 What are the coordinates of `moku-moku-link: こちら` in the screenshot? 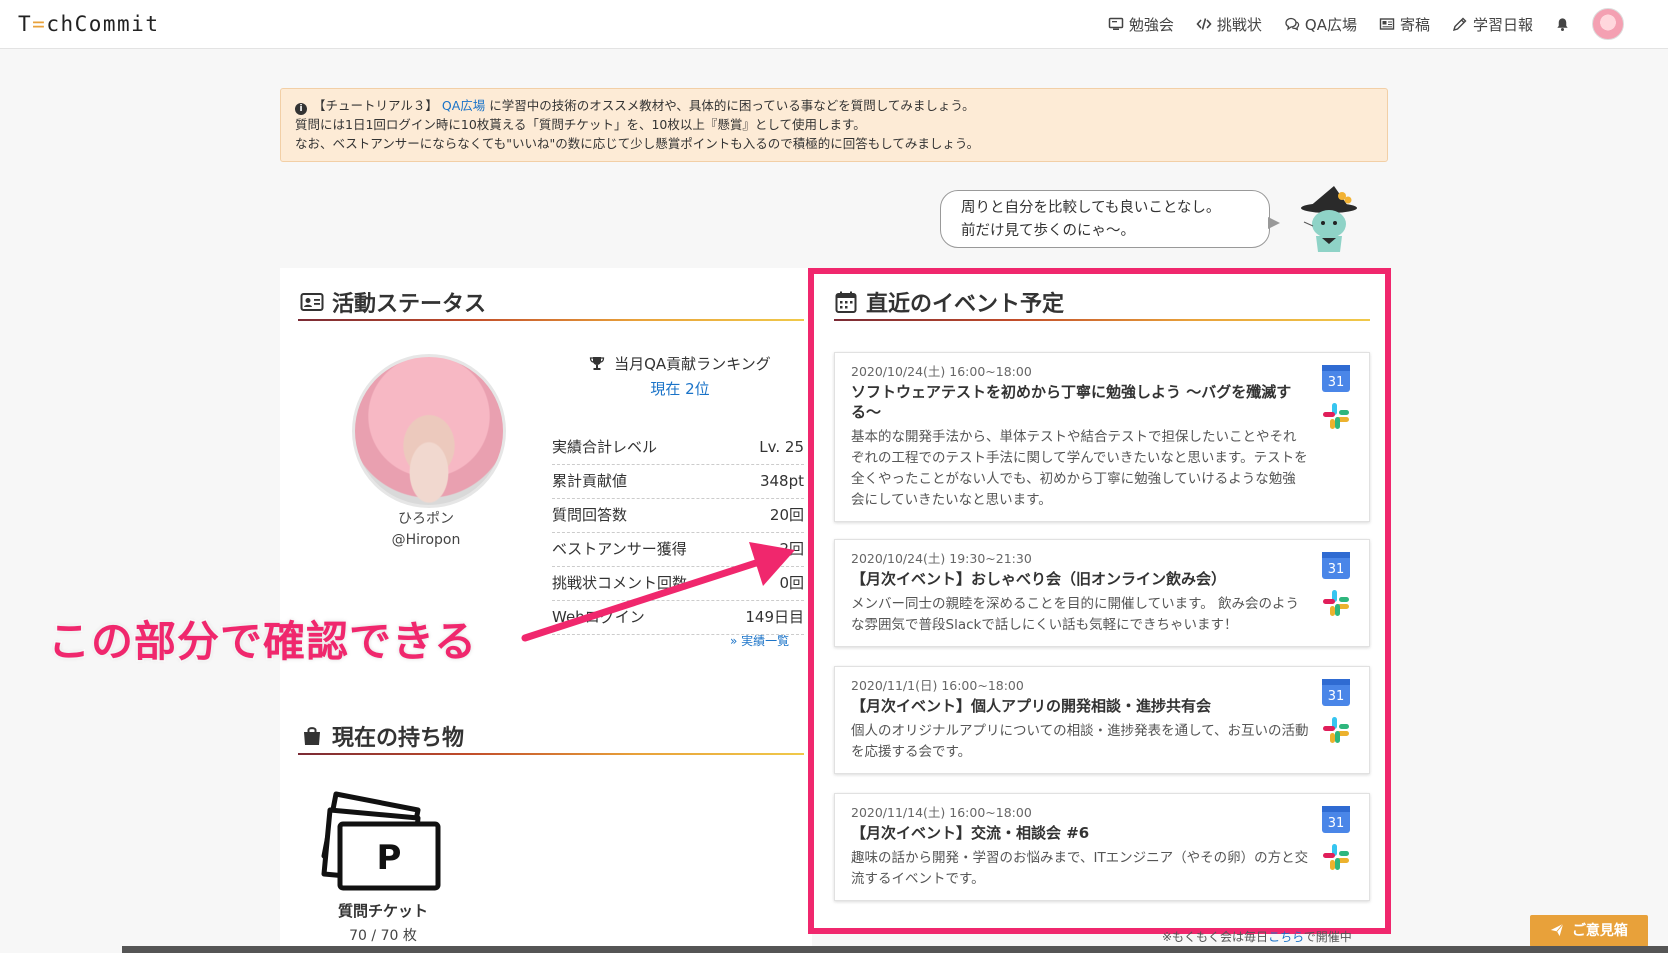 It's located at (1286, 937).